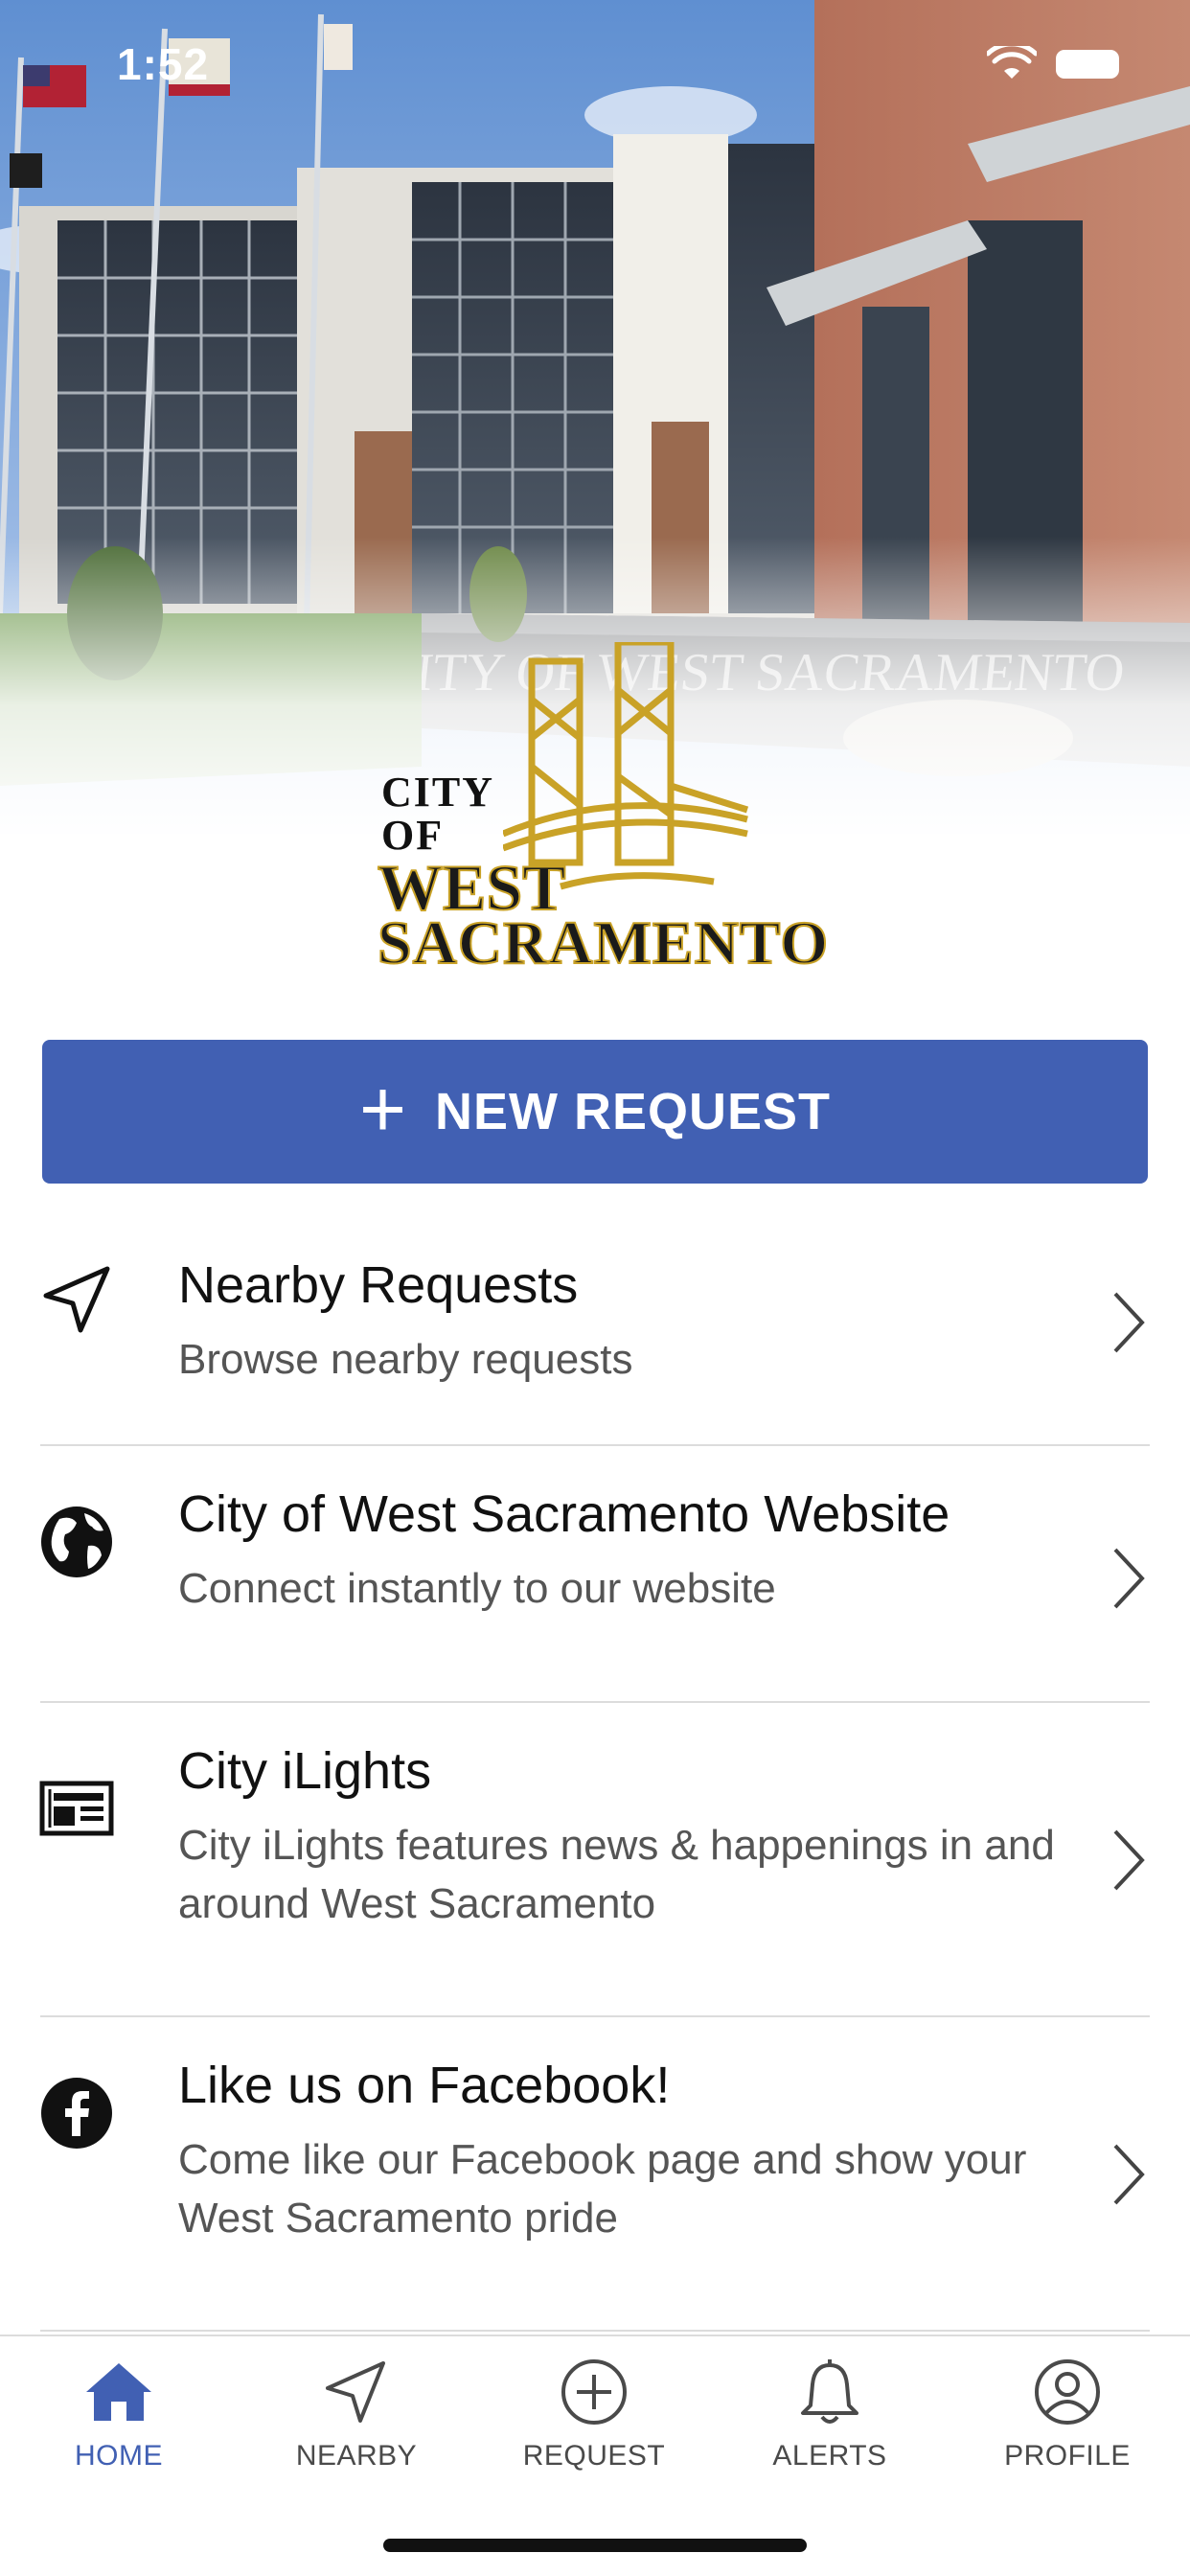 The width and height of the screenshot is (1190, 2576). Describe the element at coordinates (425, 2085) in the screenshot. I see `list-item-title: Like us on Facebook!` at that location.